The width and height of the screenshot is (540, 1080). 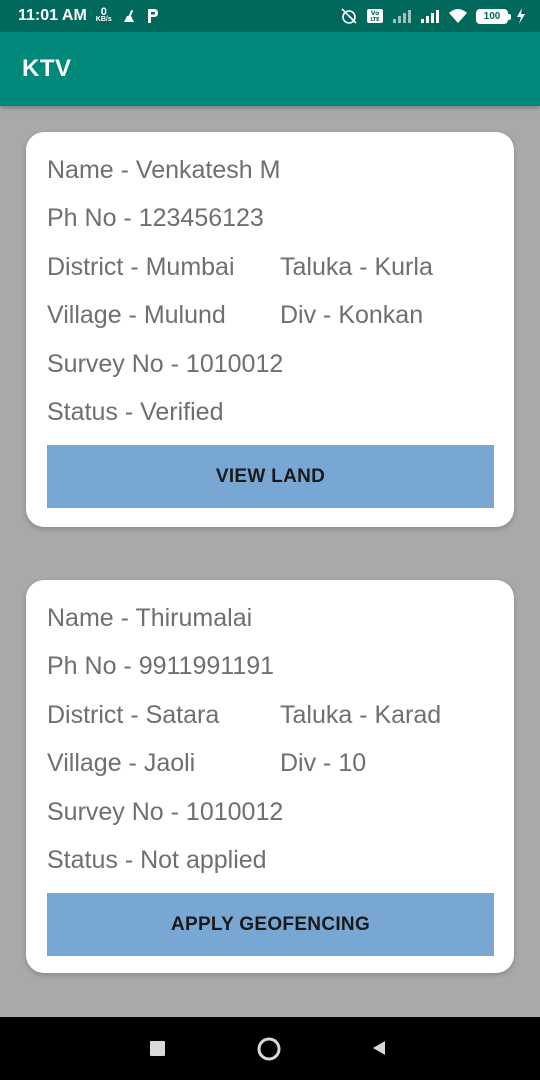 What do you see at coordinates (270, 69) in the screenshot?
I see `app-bar: KTV` at bounding box center [270, 69].